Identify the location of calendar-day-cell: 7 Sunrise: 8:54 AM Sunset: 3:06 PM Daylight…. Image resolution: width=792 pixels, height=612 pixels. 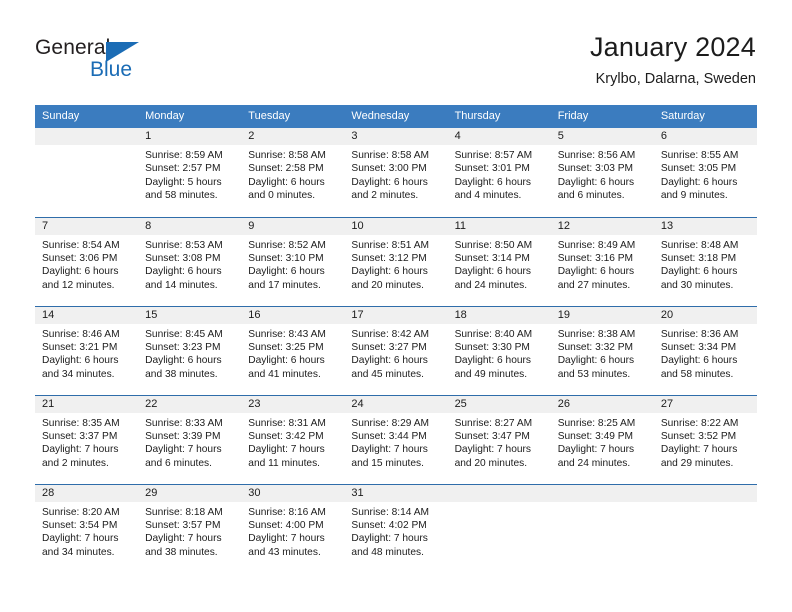
(87, 261).